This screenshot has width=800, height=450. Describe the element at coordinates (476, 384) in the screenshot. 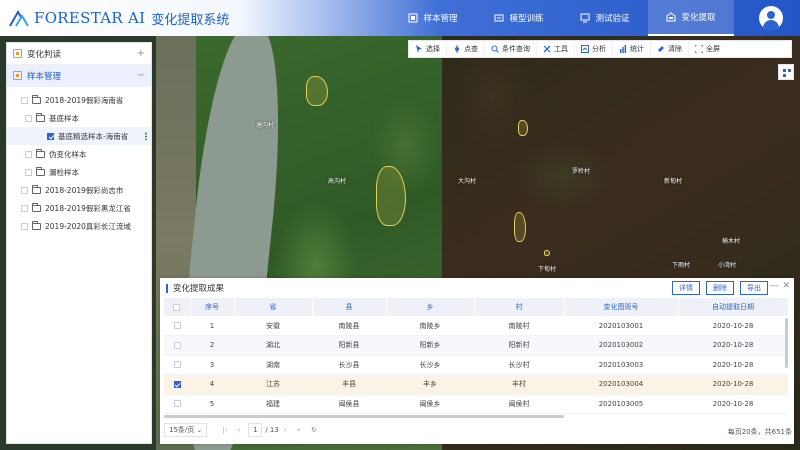

I see `table-row: 4 江苏 丰县 丰乡 丰村 2020103004 2020-10-28` at that location.